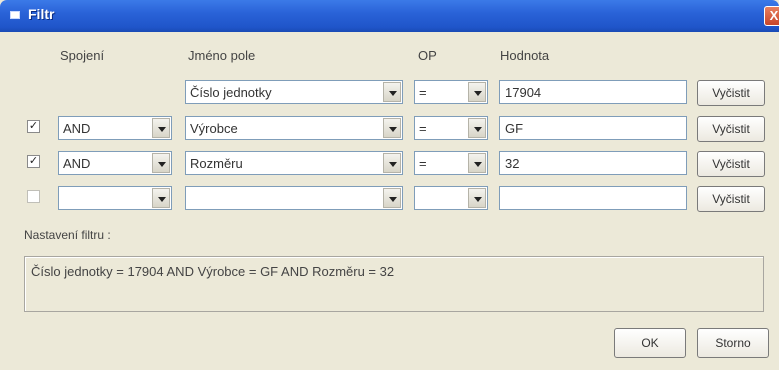  Describe the element at coordinates (731, 199) in the screenshot. I see `clear-button-row-4: Vyčistit` at that location.